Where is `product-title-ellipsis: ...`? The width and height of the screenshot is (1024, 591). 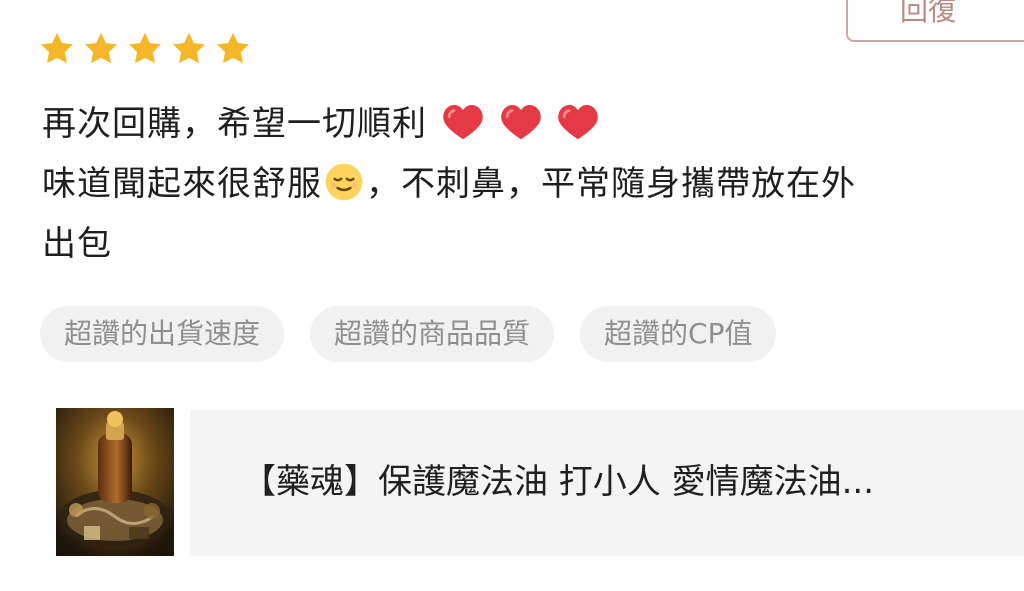 product-title-ellipsis: ... is located at coordinates (858, 482).